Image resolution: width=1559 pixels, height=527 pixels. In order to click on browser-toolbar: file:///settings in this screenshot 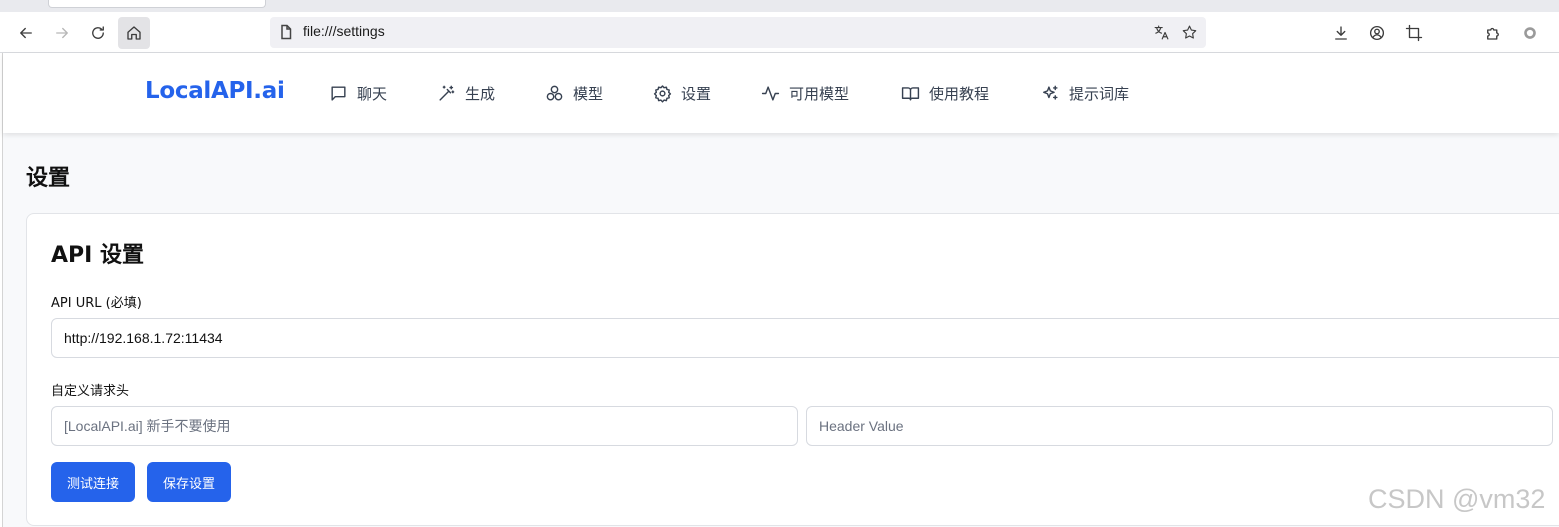, I will do `click(779, 32)`.